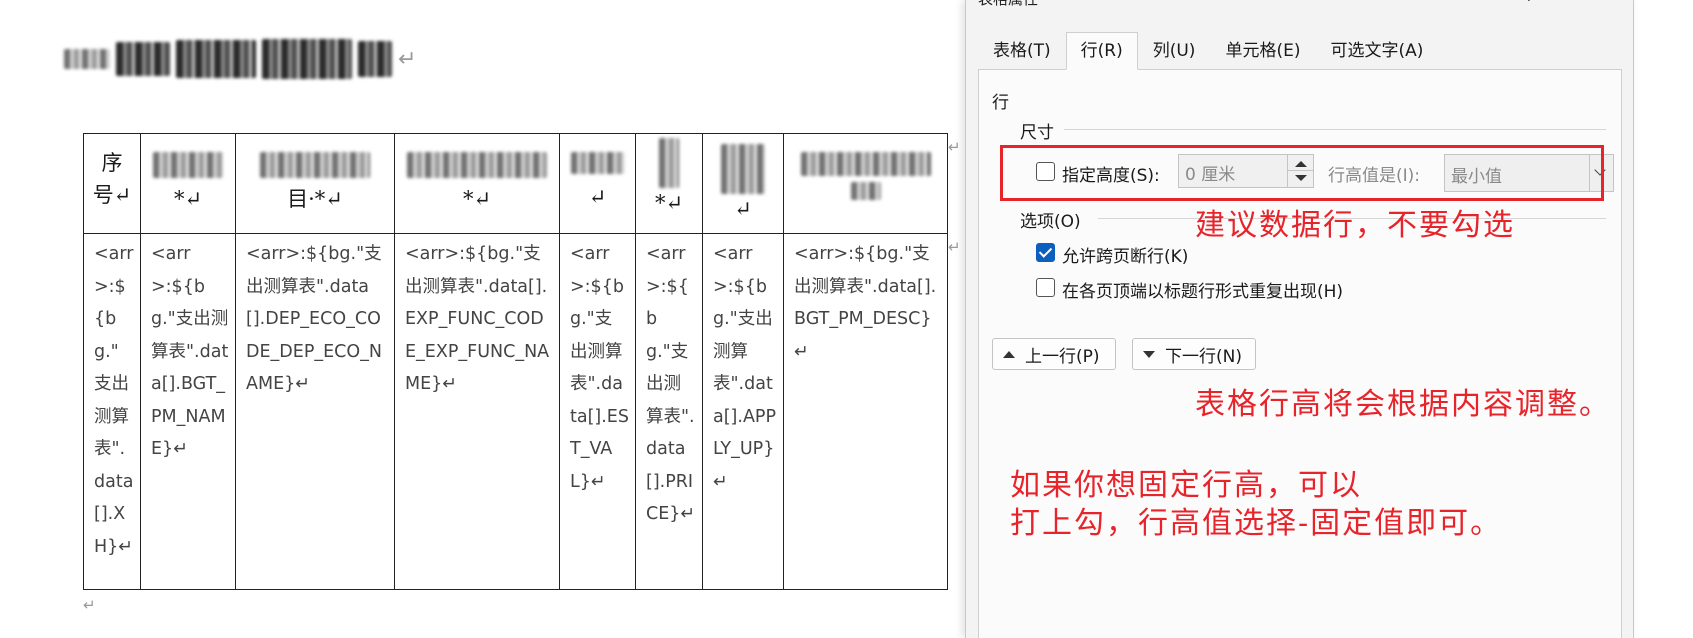  I want to click on dialog-tabs: 表格(T) 行(R) 列(U) 单元格(E) 可选文字(A), so click(1208, 51).